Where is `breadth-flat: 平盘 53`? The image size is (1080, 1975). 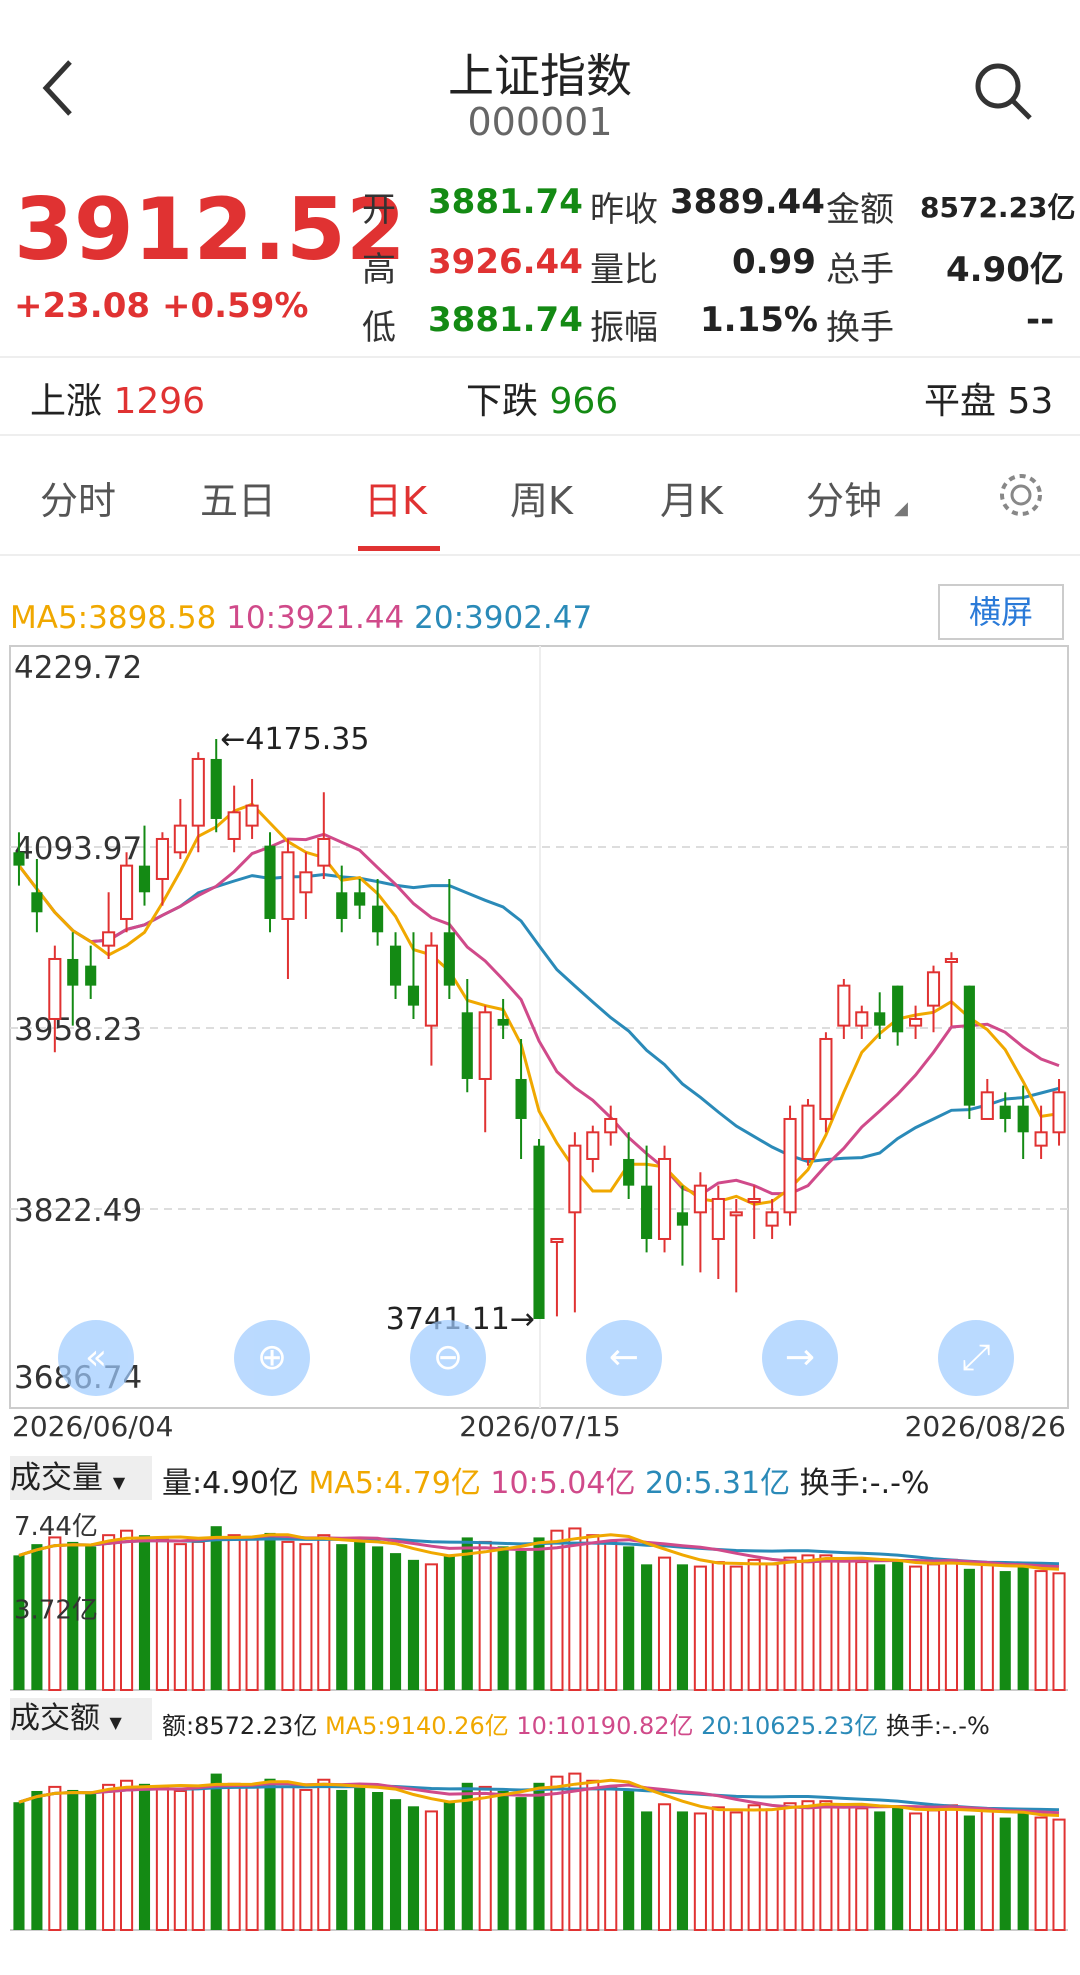 breadth-flat: 平盘 53 is located at coordinates (988, 398).